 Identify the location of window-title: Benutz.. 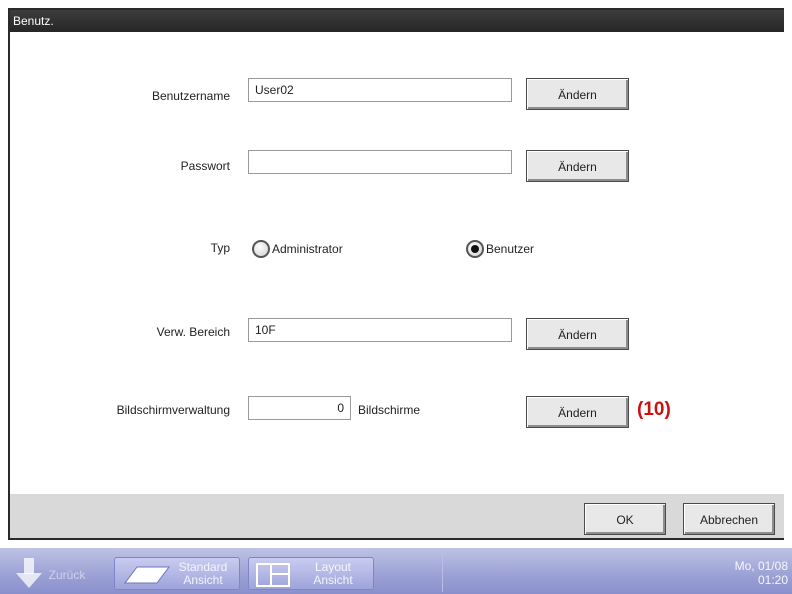
(397, 21).